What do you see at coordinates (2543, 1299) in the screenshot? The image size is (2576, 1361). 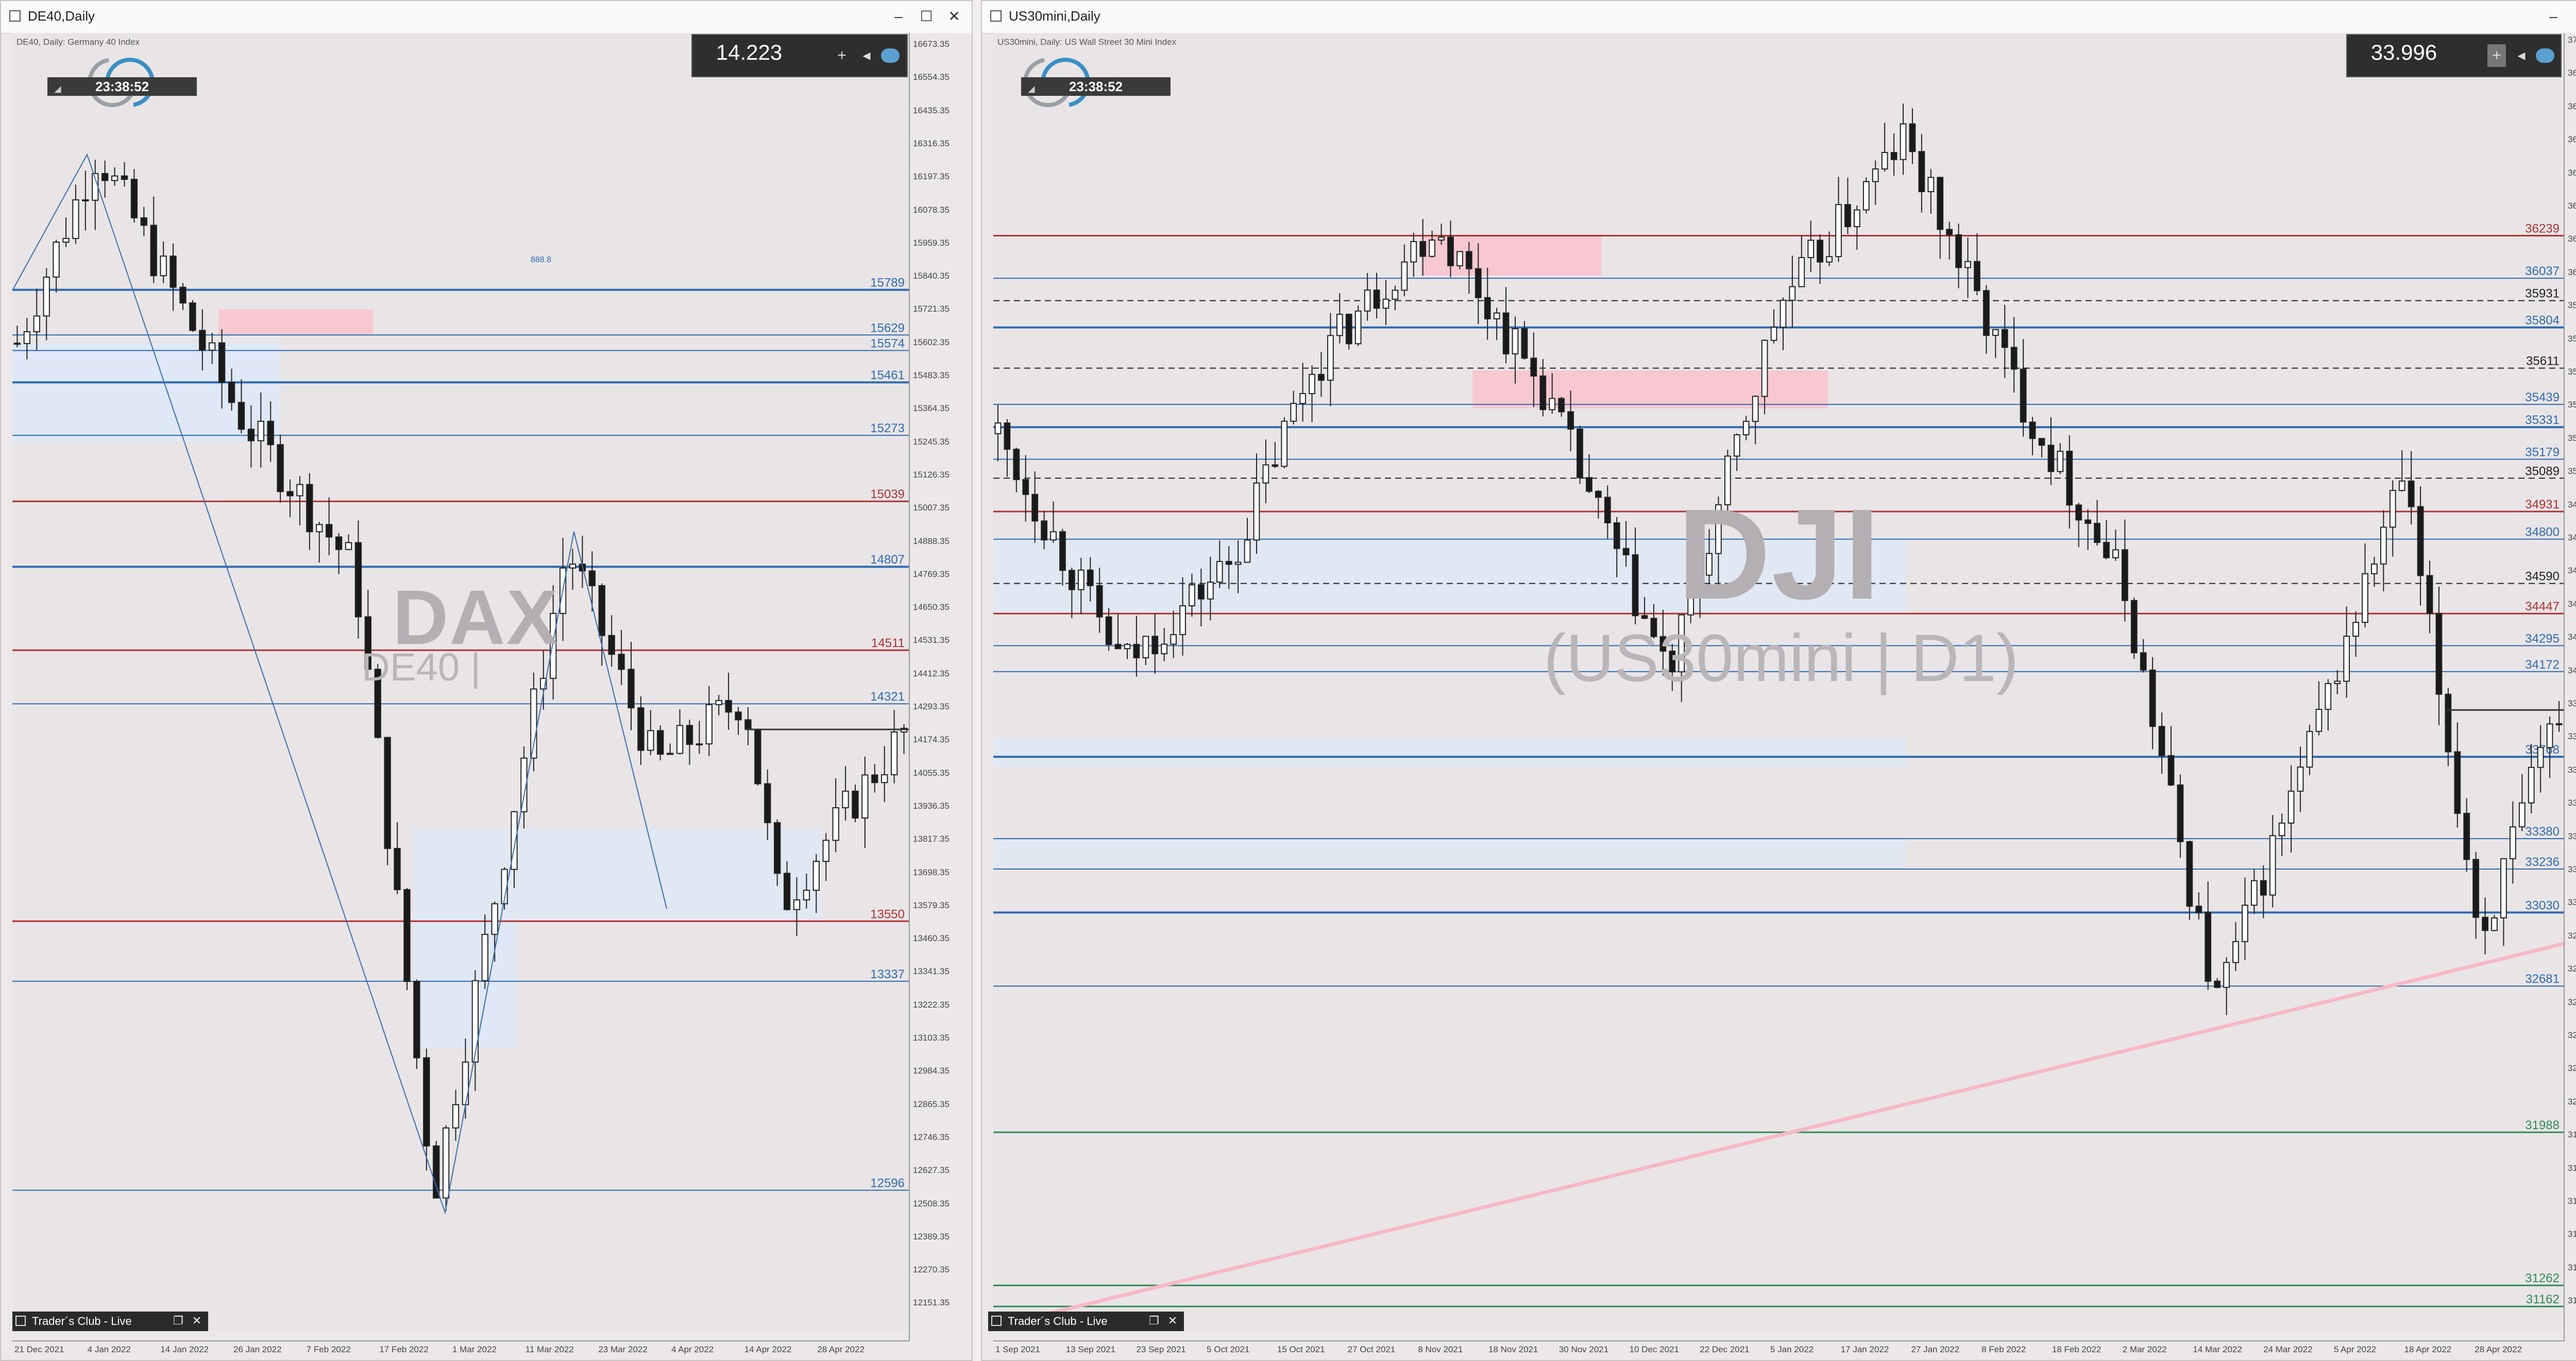 I see `level-label: 31162` at bounding box center [2543, 1299].